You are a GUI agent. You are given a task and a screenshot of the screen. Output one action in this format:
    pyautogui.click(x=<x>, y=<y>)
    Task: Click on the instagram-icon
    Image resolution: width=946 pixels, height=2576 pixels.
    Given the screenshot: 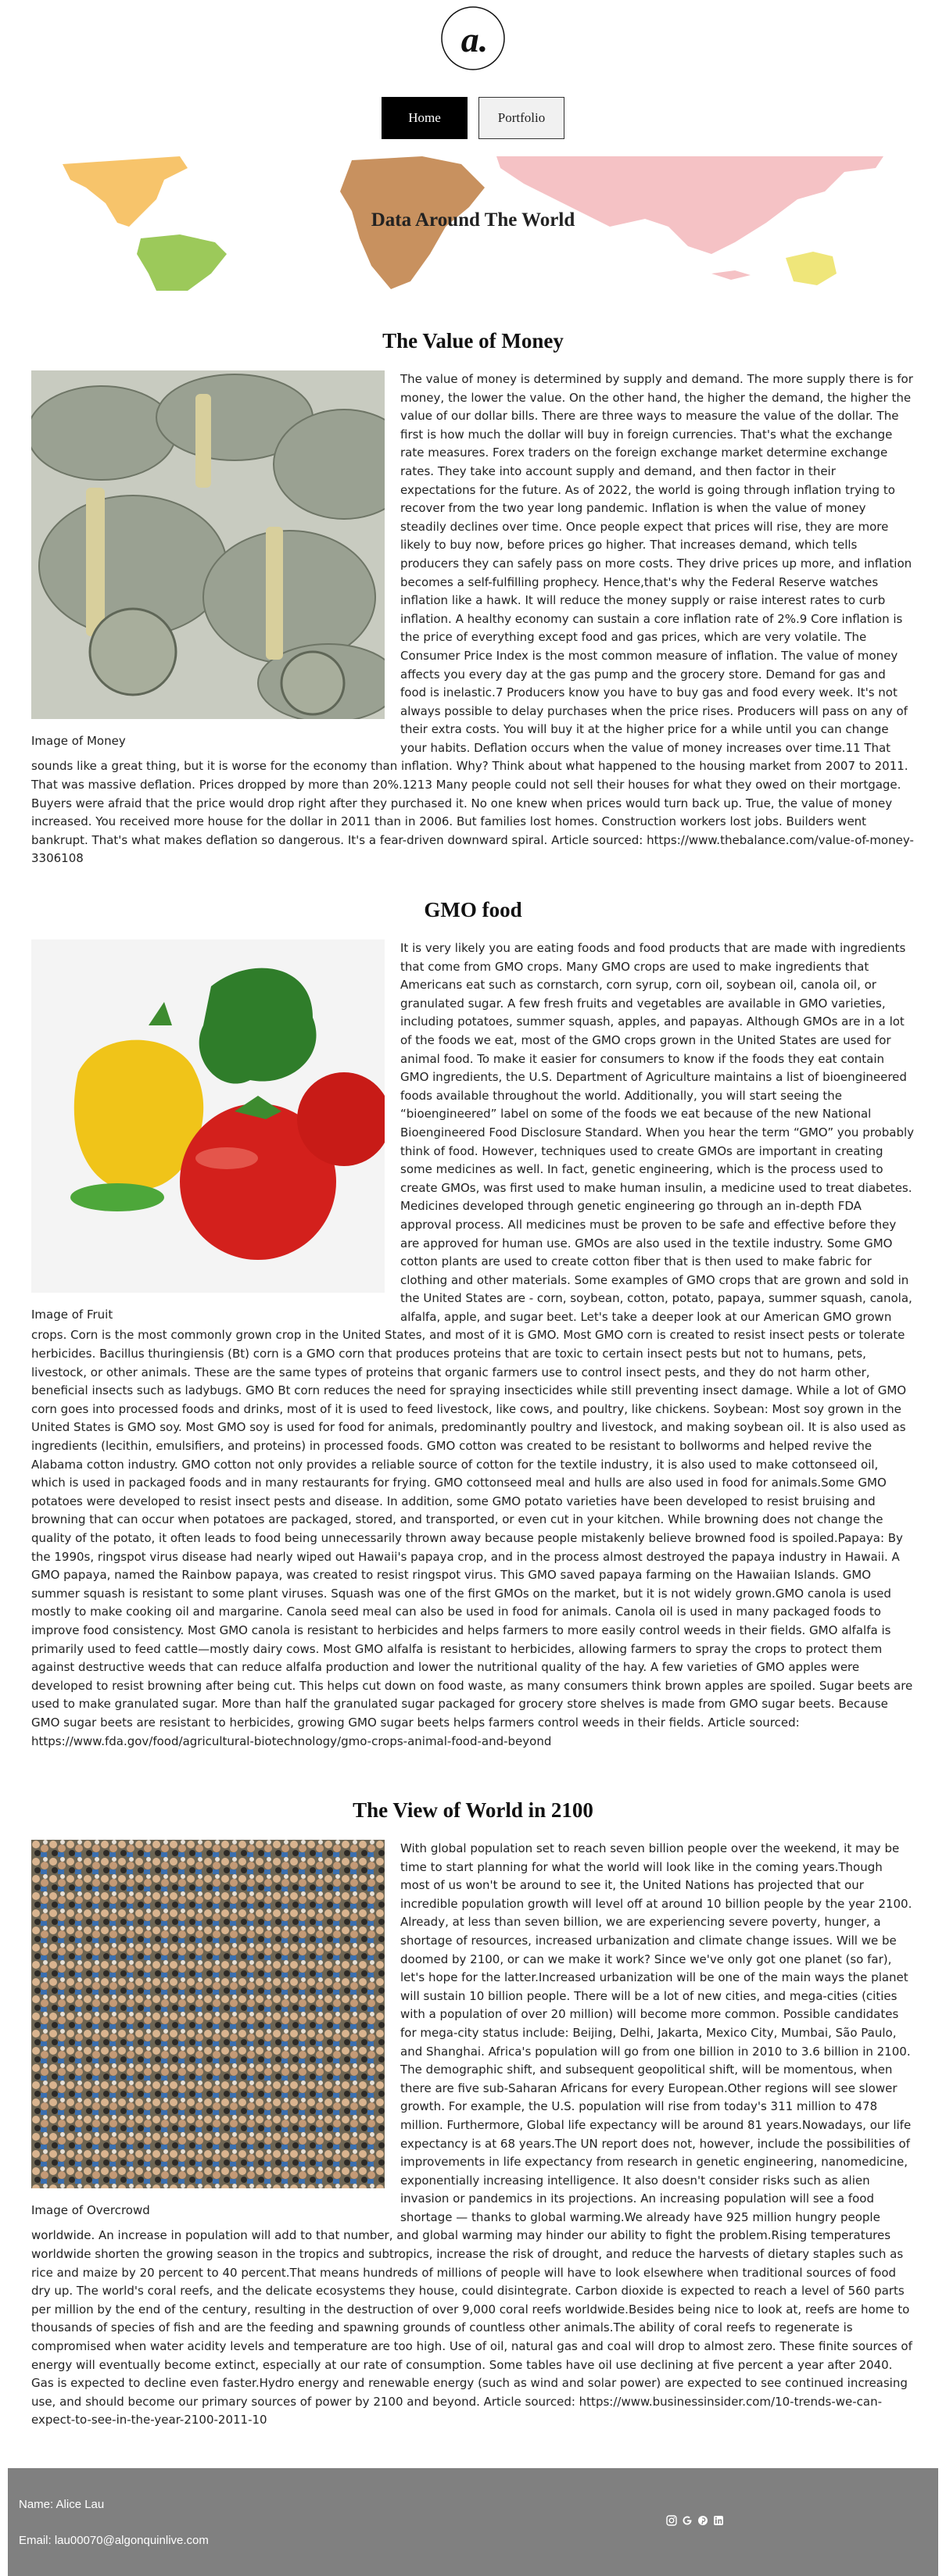 What is the action you would take?
    pyautogui.click(x=671, y=2520)
    